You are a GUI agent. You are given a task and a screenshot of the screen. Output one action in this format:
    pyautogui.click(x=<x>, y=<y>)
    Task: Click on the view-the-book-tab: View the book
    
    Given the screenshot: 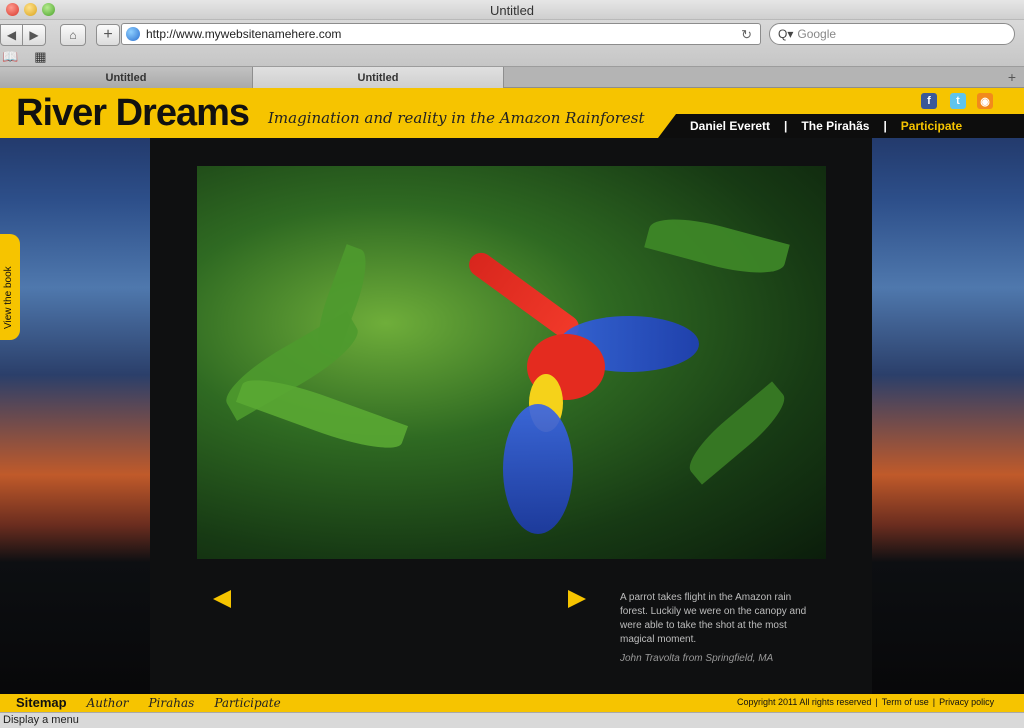 What is the action you would take?
    pyautogui.click(x=10, y=287)
    